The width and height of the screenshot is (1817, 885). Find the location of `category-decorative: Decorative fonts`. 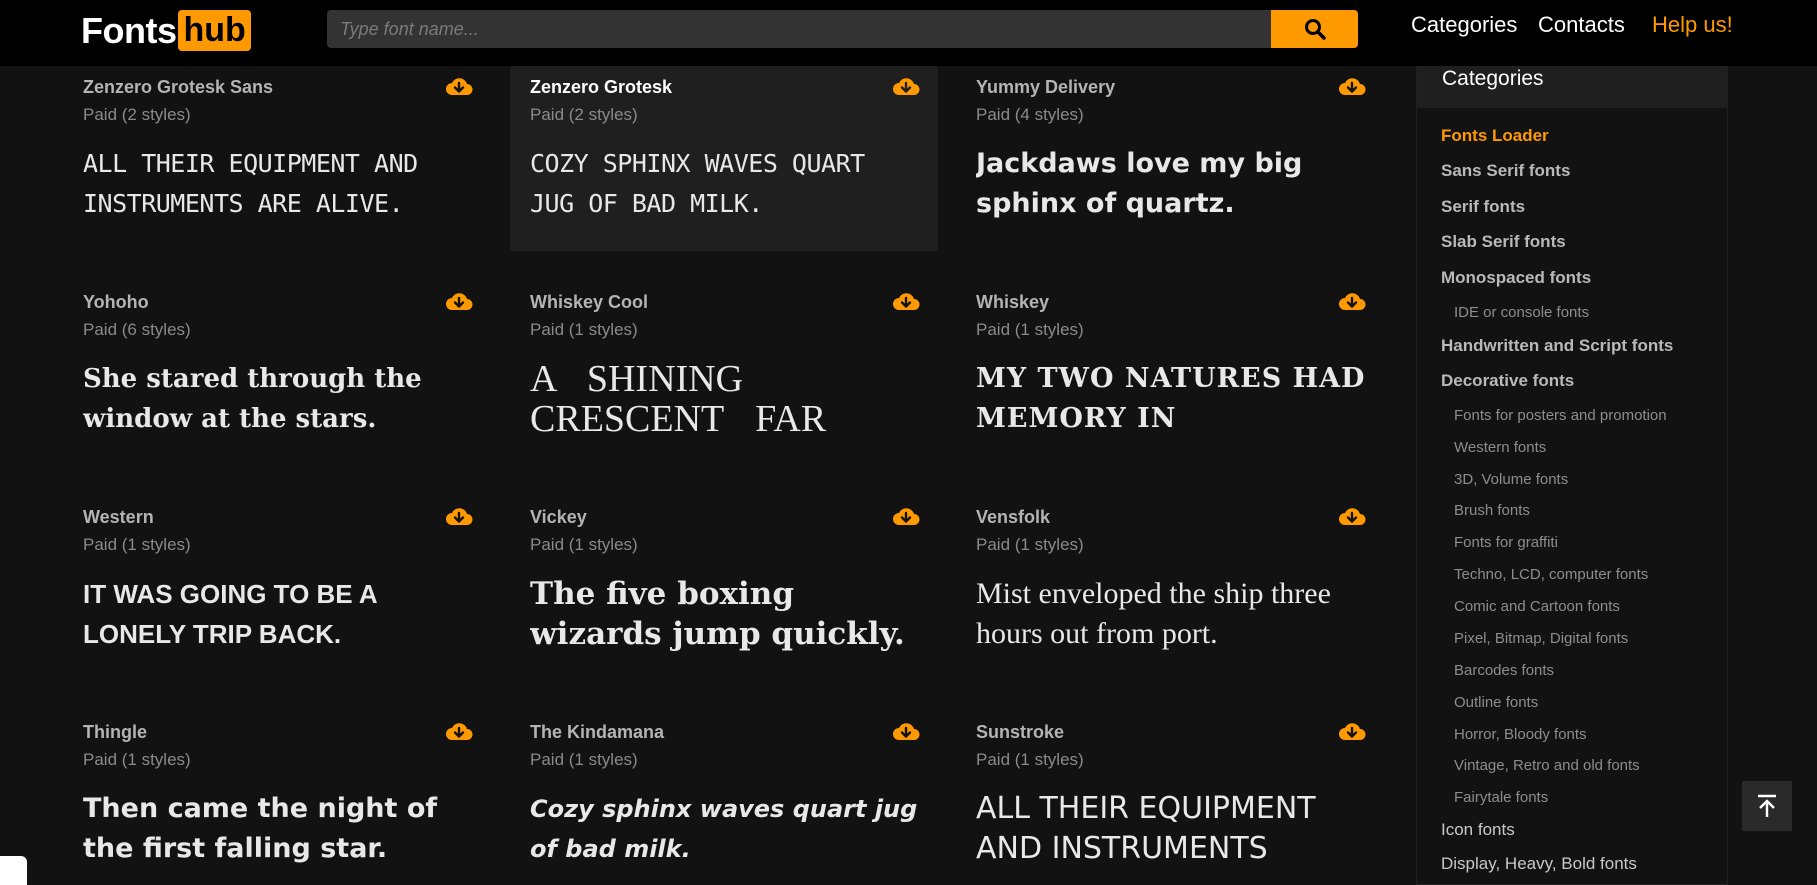

category-decorative: Decorative fonts is located at coordinates (1507, 381).